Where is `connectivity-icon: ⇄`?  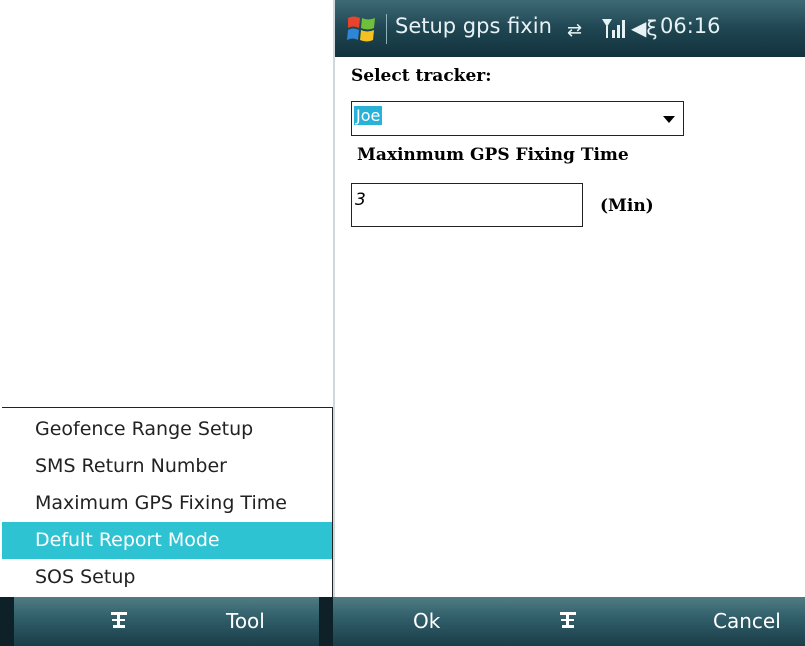 connectivity-icon: ⇄ is located at coordinates (574, 30).